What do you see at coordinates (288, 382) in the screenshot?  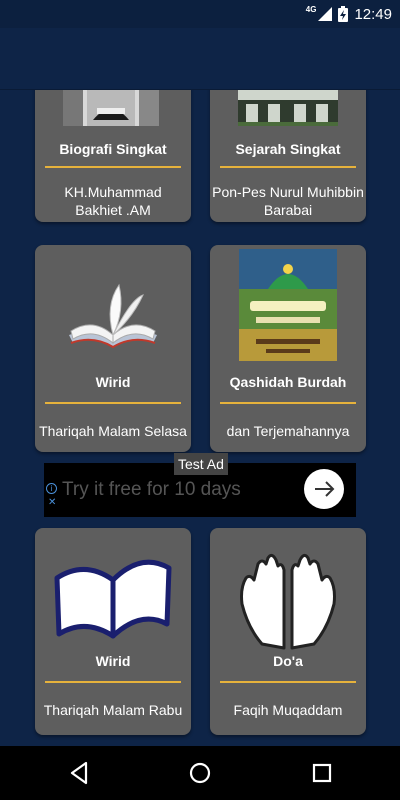 I see `card-title: Qashidah Burdah` at bounding box center [288, 382].